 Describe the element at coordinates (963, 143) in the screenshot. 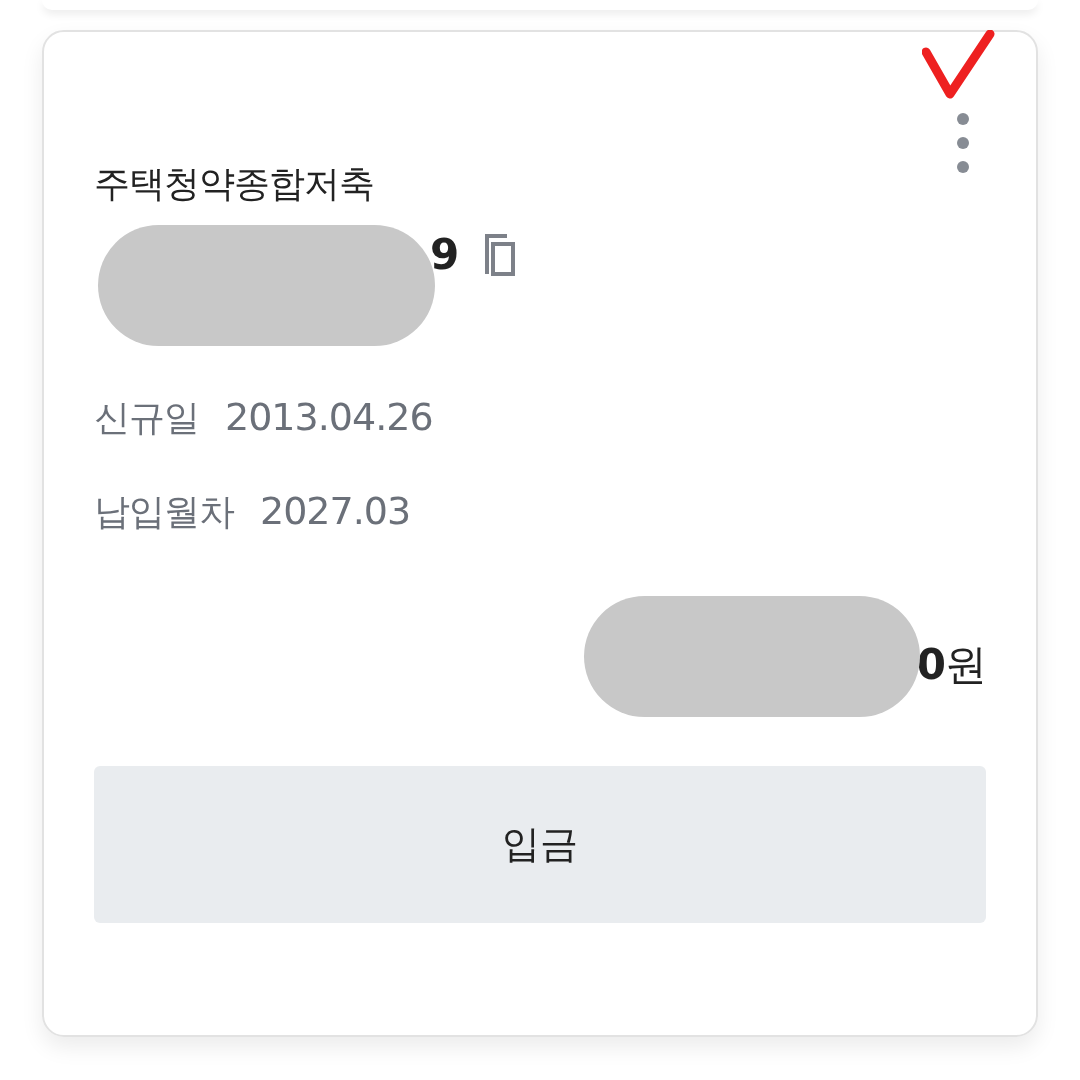

I see `more-options-icon` at that location.